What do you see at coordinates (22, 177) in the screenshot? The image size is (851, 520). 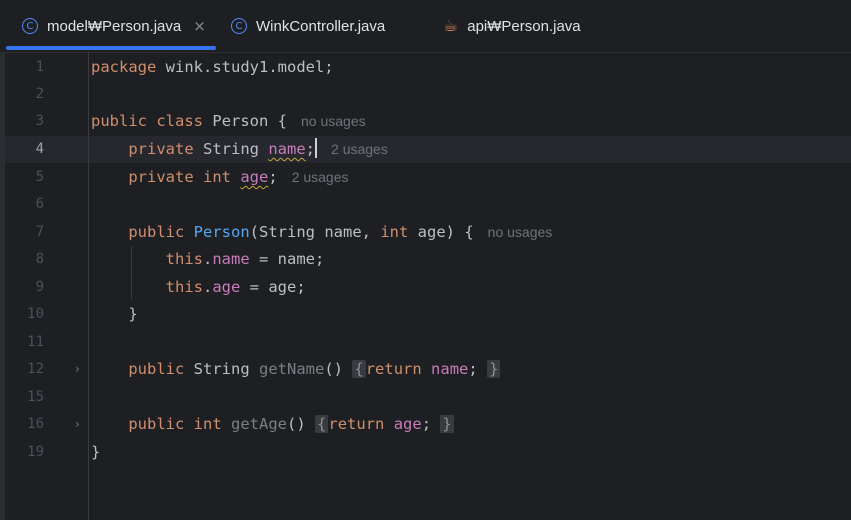 I see `line-number: 5` at bounding box center [22, 177].